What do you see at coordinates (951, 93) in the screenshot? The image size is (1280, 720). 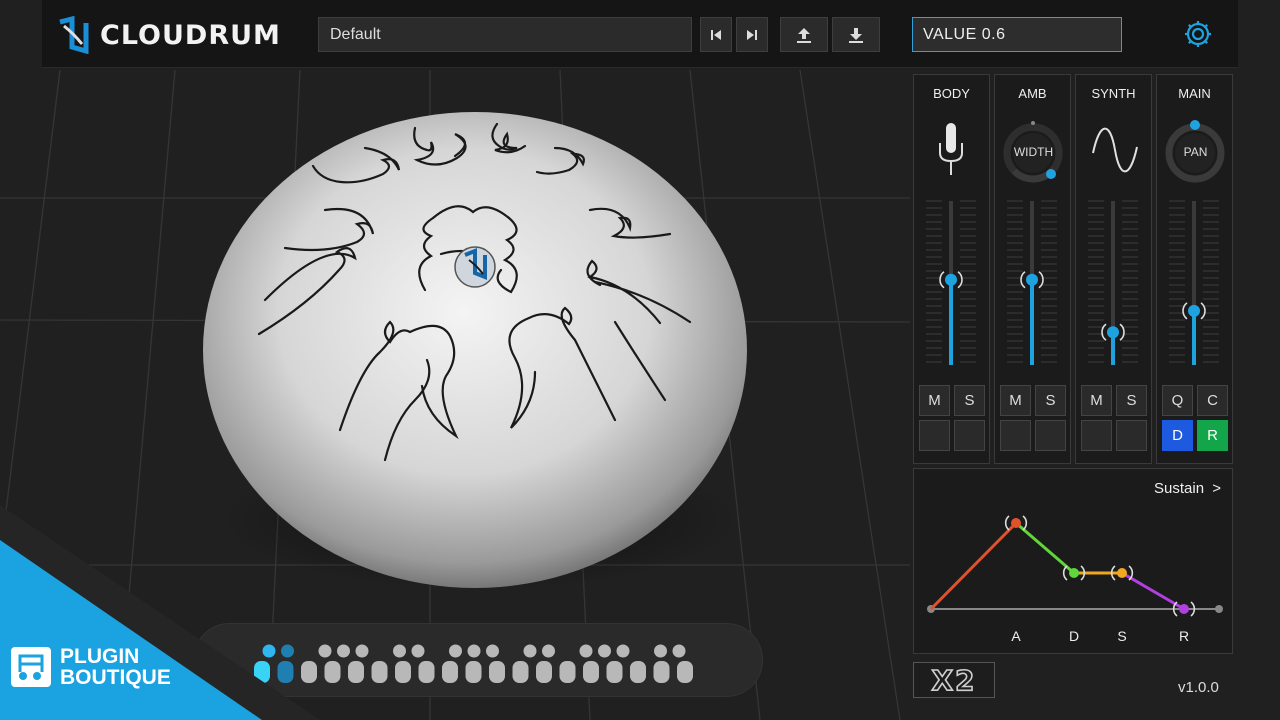 I see `channel-title: BODY` at bounding box center [951, 93].